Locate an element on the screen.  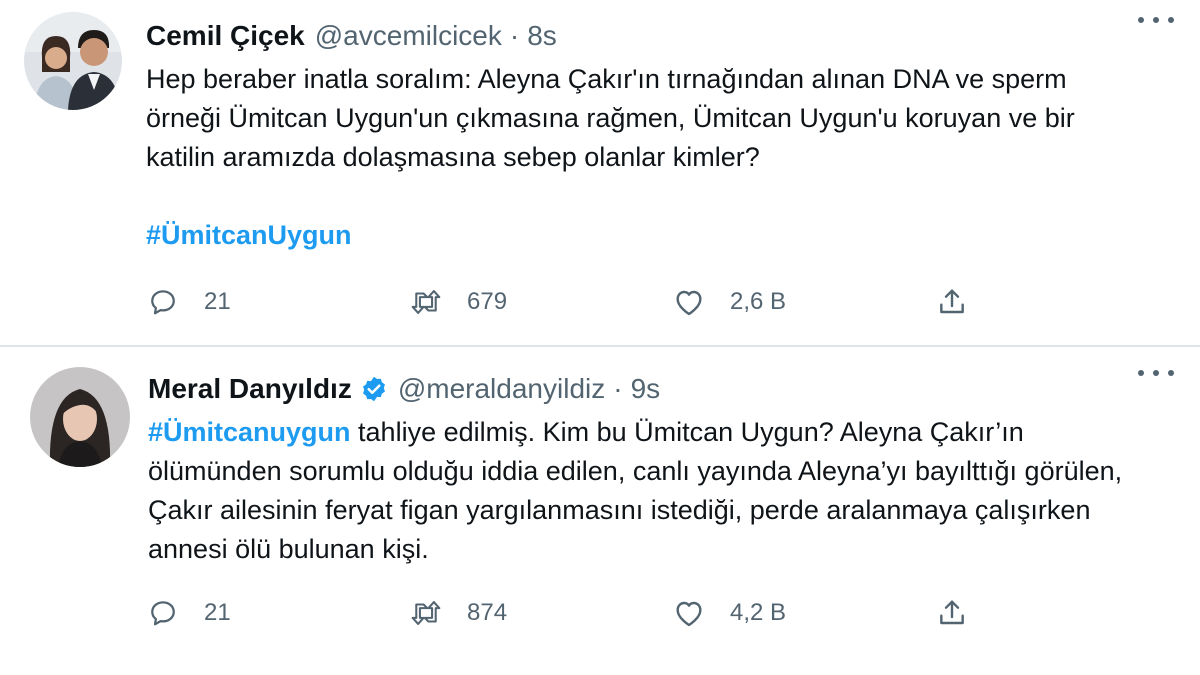
like-button: 2,6 B is located at coordinates (803, 302).